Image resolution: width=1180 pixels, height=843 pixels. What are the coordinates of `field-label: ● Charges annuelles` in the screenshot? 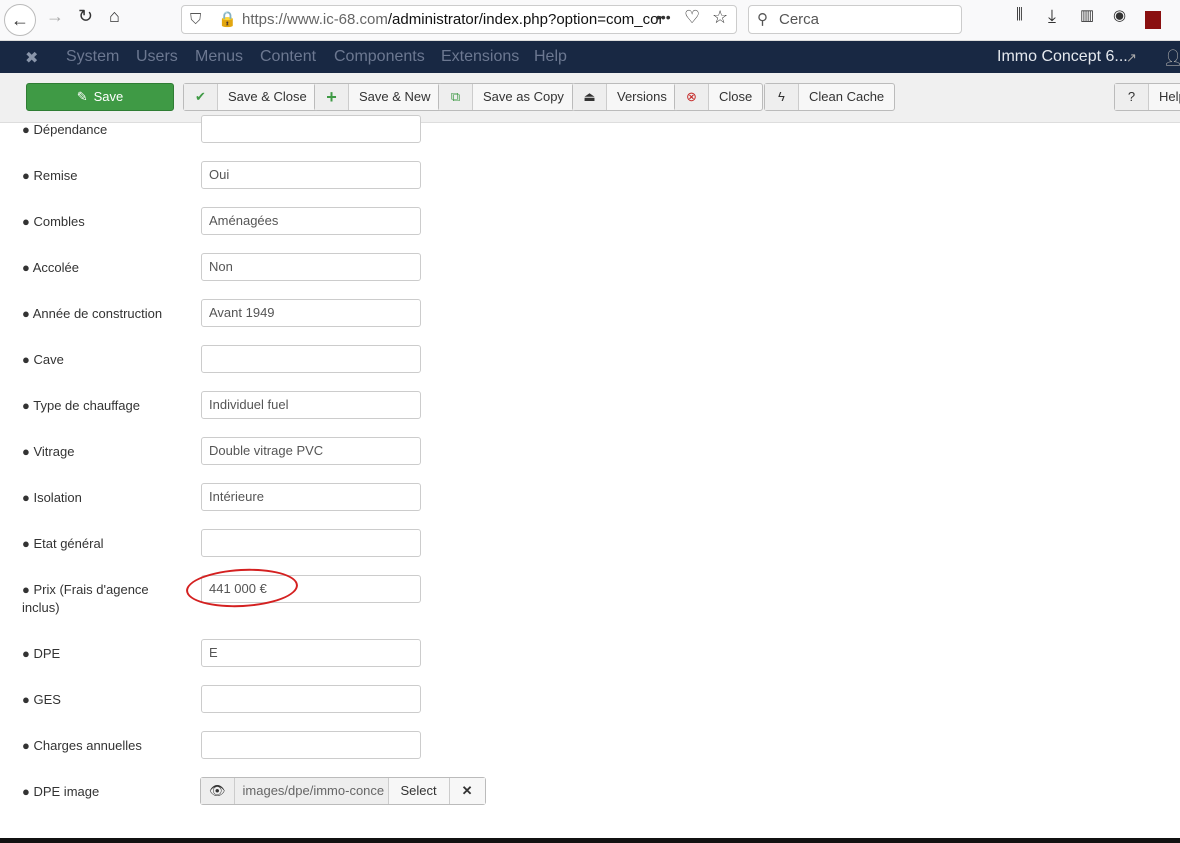 It's located at (82, 745).